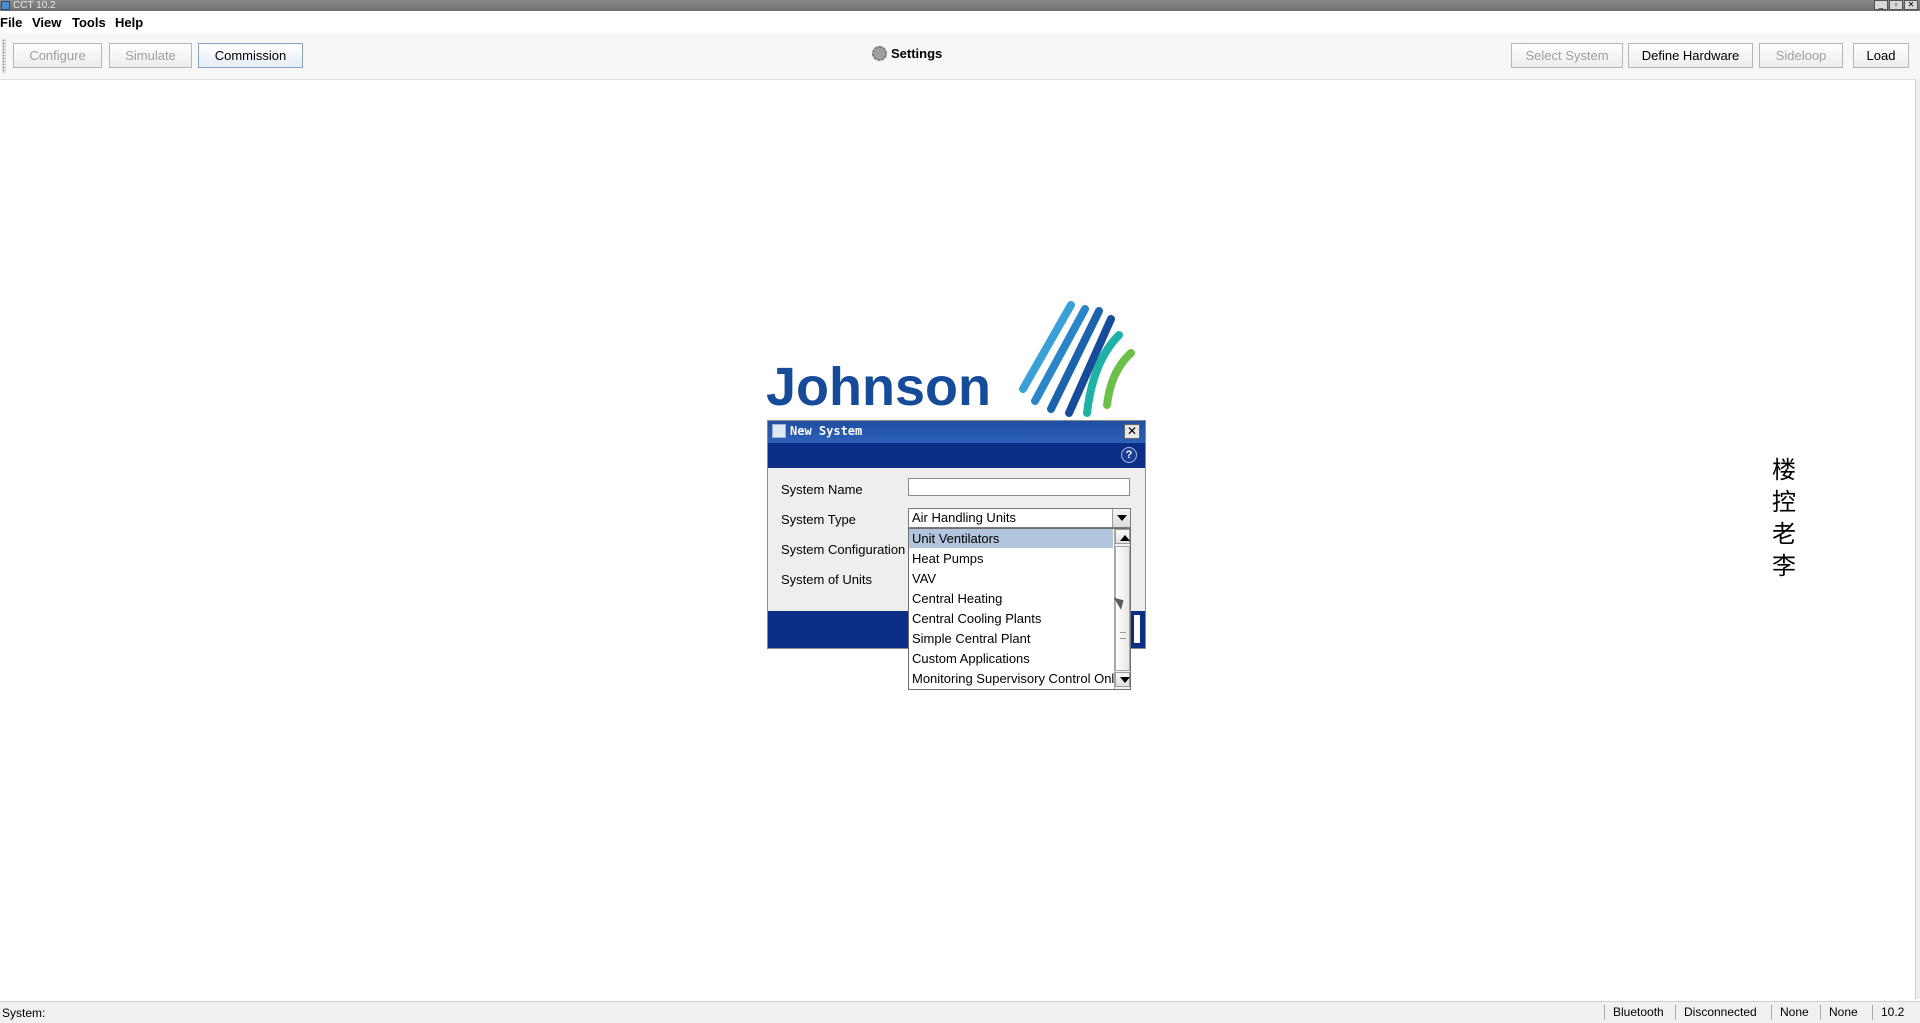  I want to click on dialog-title-bar: New System ✕, so click(956, 432).